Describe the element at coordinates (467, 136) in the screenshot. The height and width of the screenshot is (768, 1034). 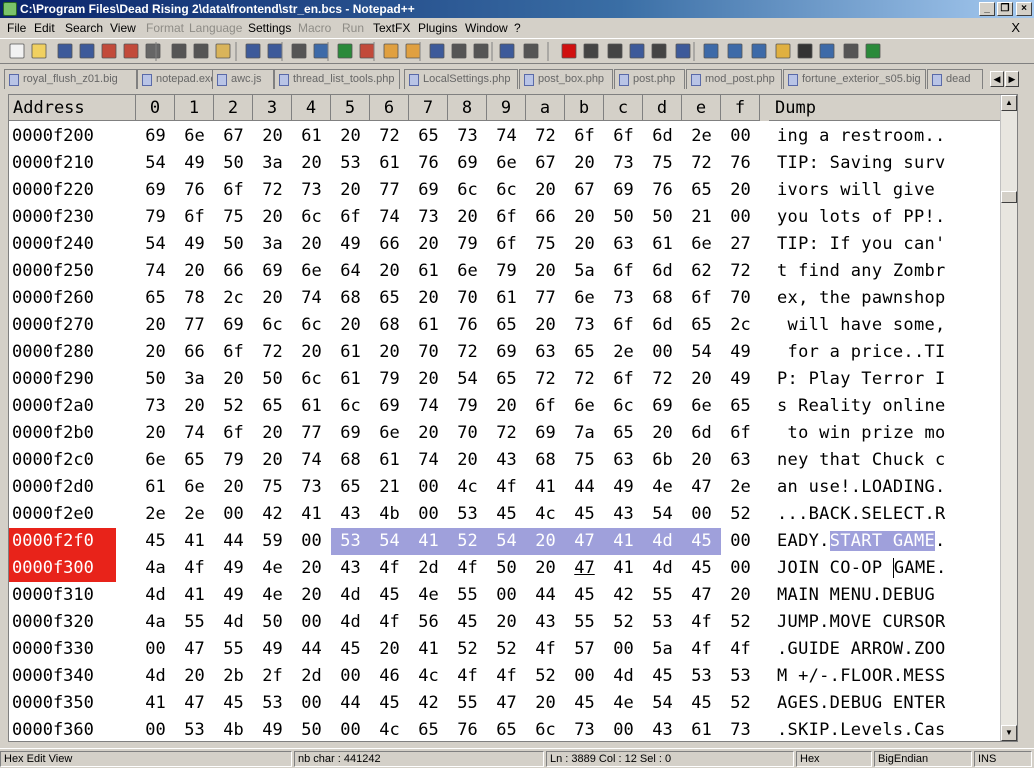
I see `hex-byte: 73` at that location.